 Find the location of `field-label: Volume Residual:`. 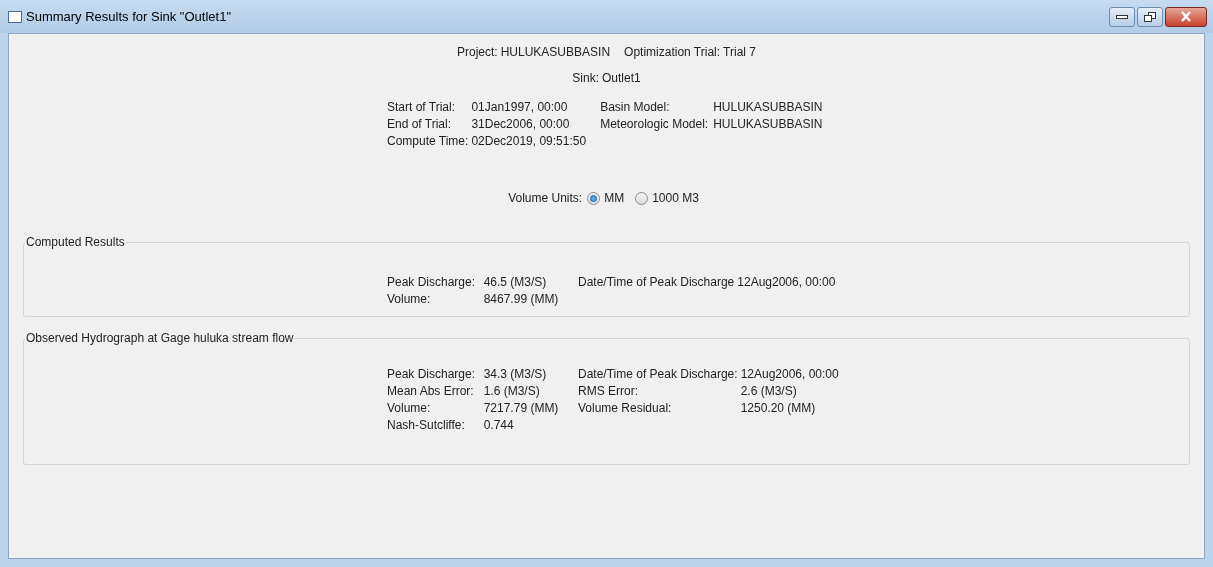

field-label: Volume Residual: is located at coordinates (625, 408).